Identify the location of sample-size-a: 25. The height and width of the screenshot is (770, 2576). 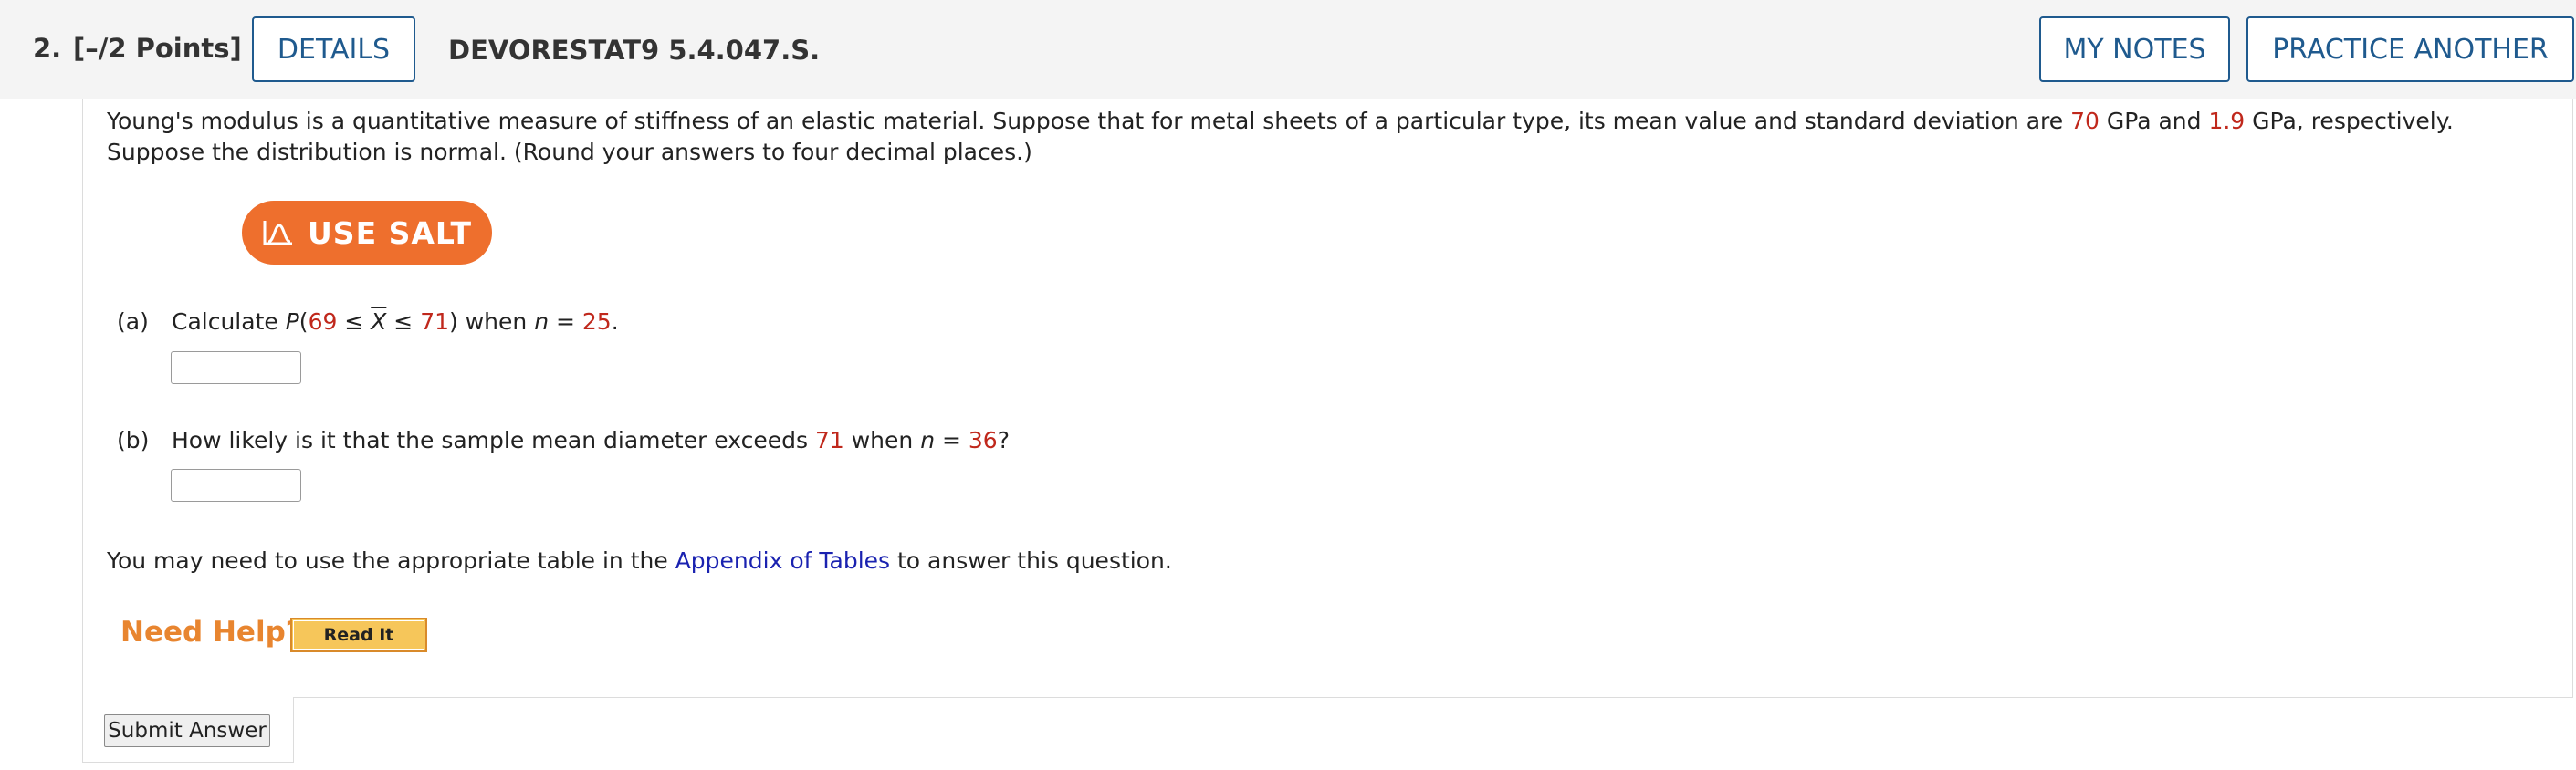
(596, 321).